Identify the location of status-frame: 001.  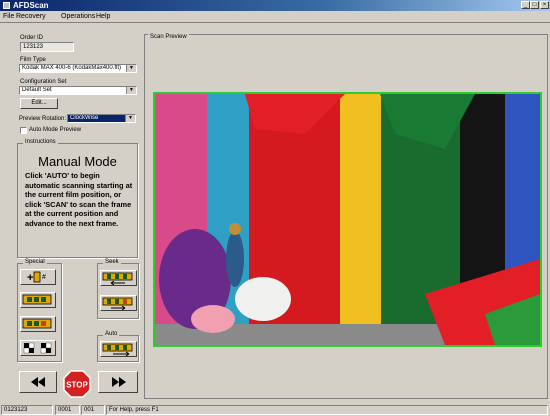
(93, 410).